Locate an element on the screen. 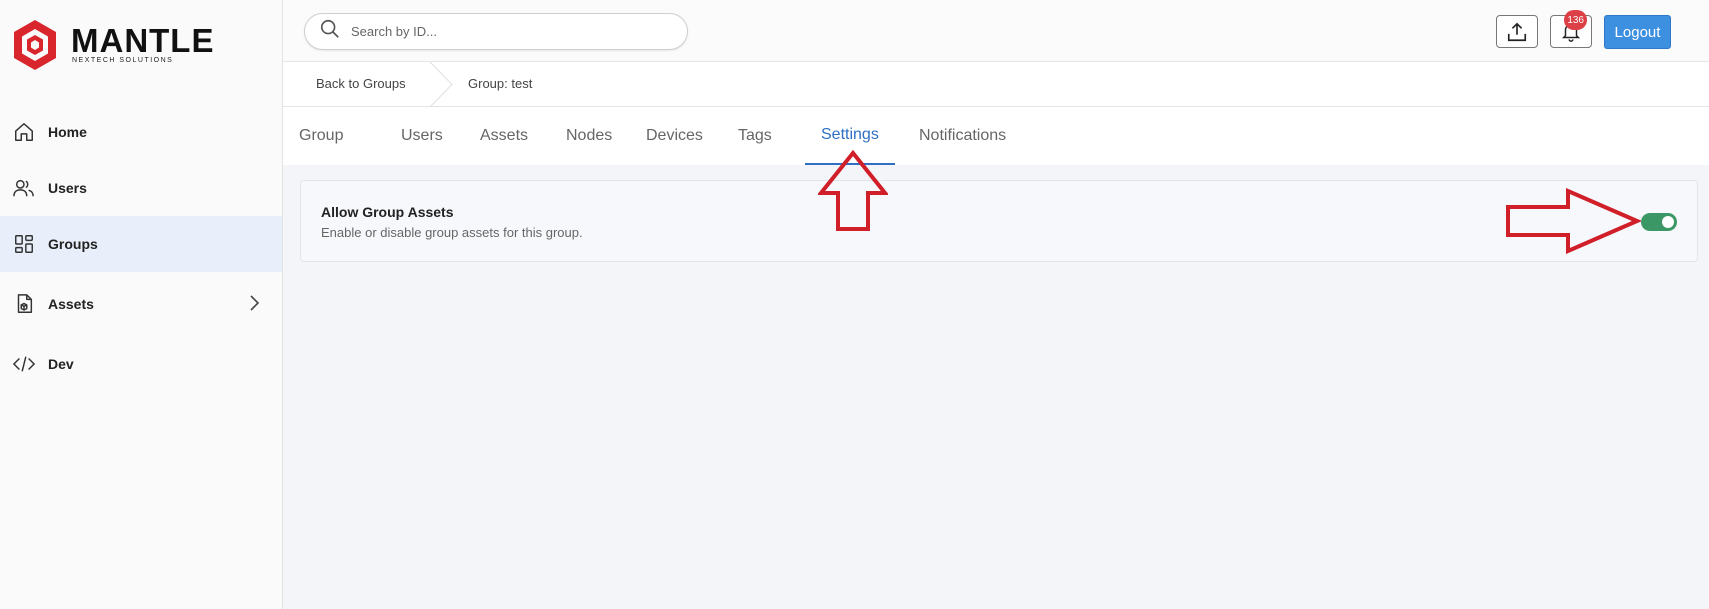 The height and width of the screenshot is (609, 1709). upload-button is located at coordinates (1517, 31).